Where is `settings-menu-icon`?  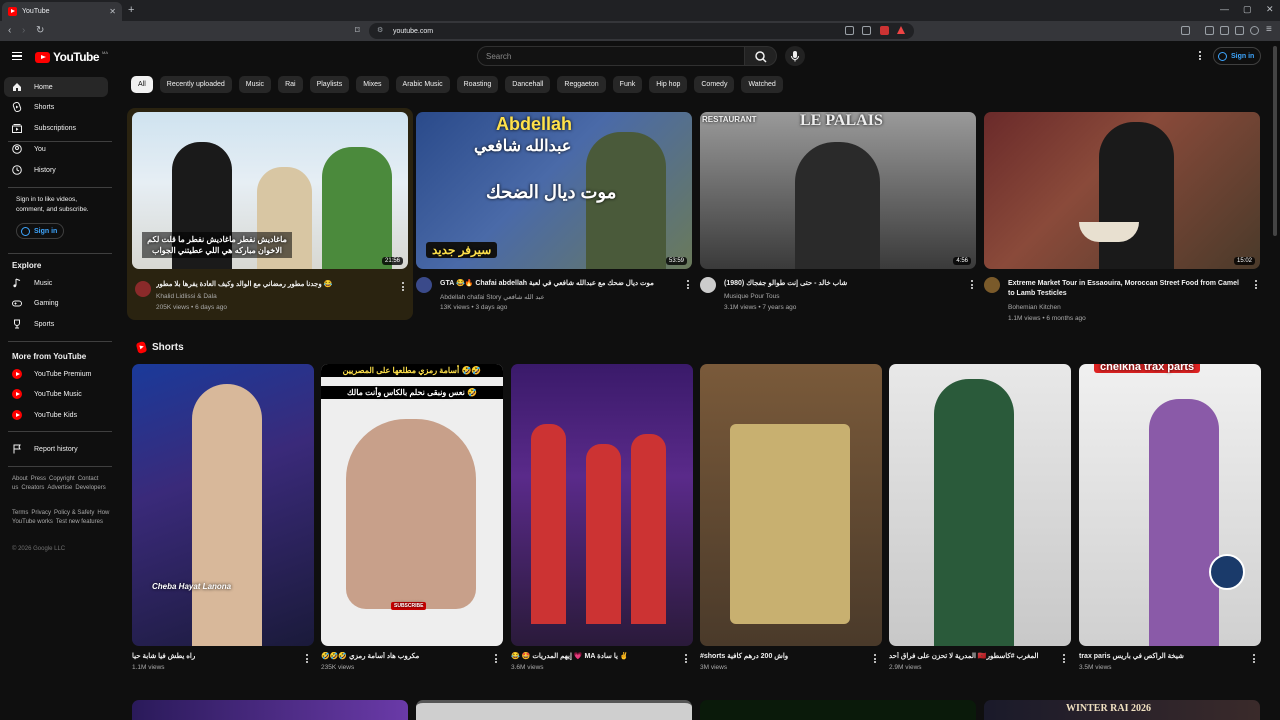 settings-menu-icon is located at coordinates (1200, 56).